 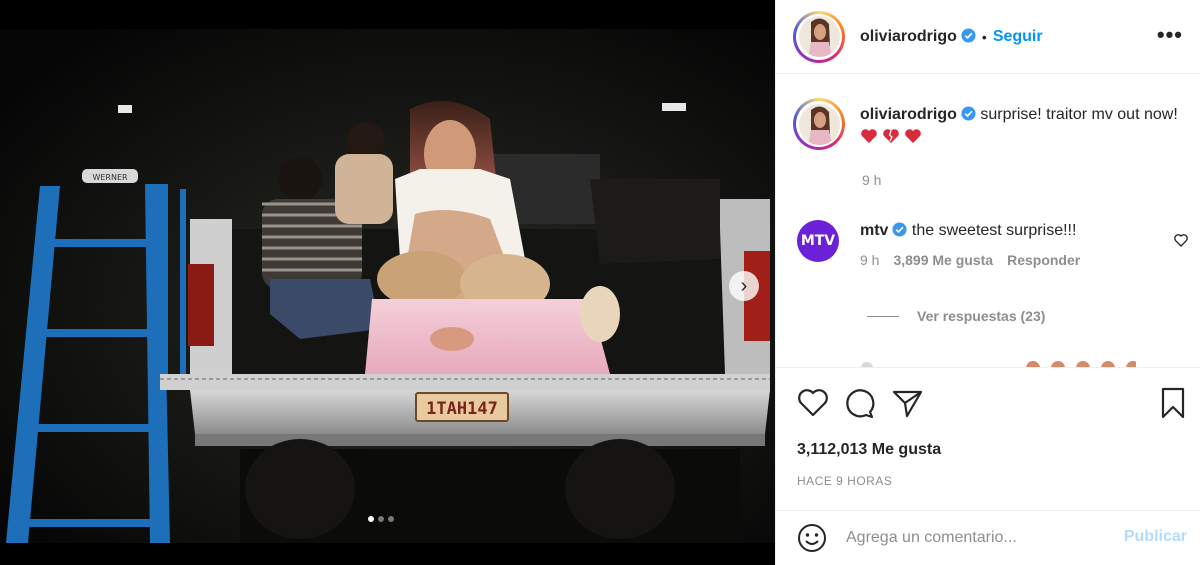 I want to click on save-bookmark-icon, so click(x=1173, y=403).